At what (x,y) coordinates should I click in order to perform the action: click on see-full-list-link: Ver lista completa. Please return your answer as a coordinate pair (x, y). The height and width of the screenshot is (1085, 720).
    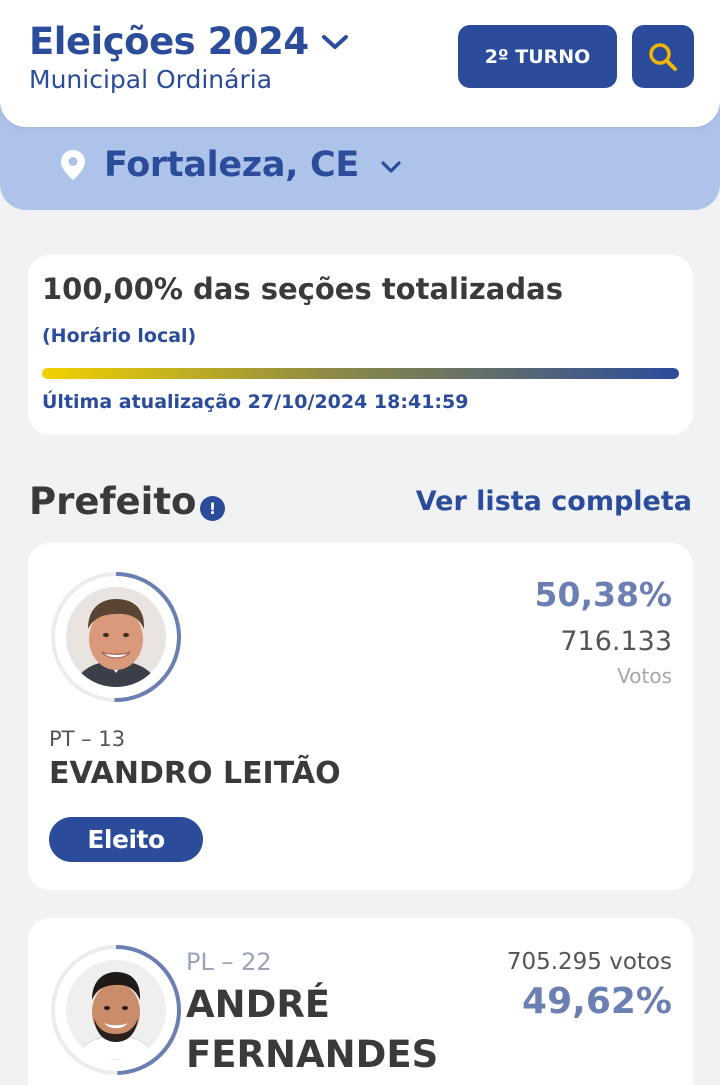
    Looking at the image, I should click on (554, 501).